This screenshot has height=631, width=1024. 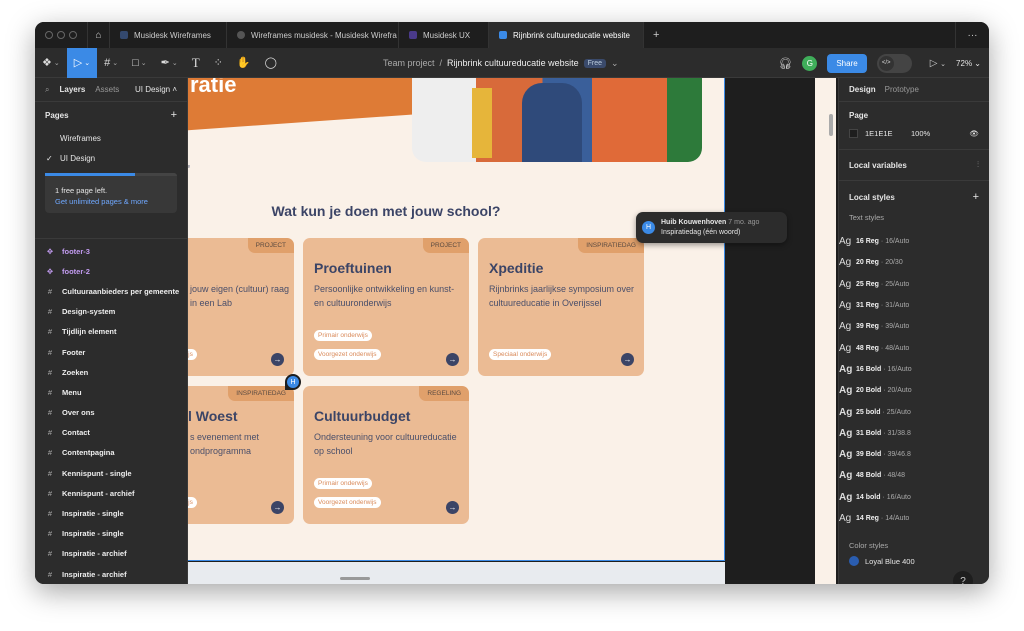 I want to click on project-link: Team project, so click(x=409, y=63).